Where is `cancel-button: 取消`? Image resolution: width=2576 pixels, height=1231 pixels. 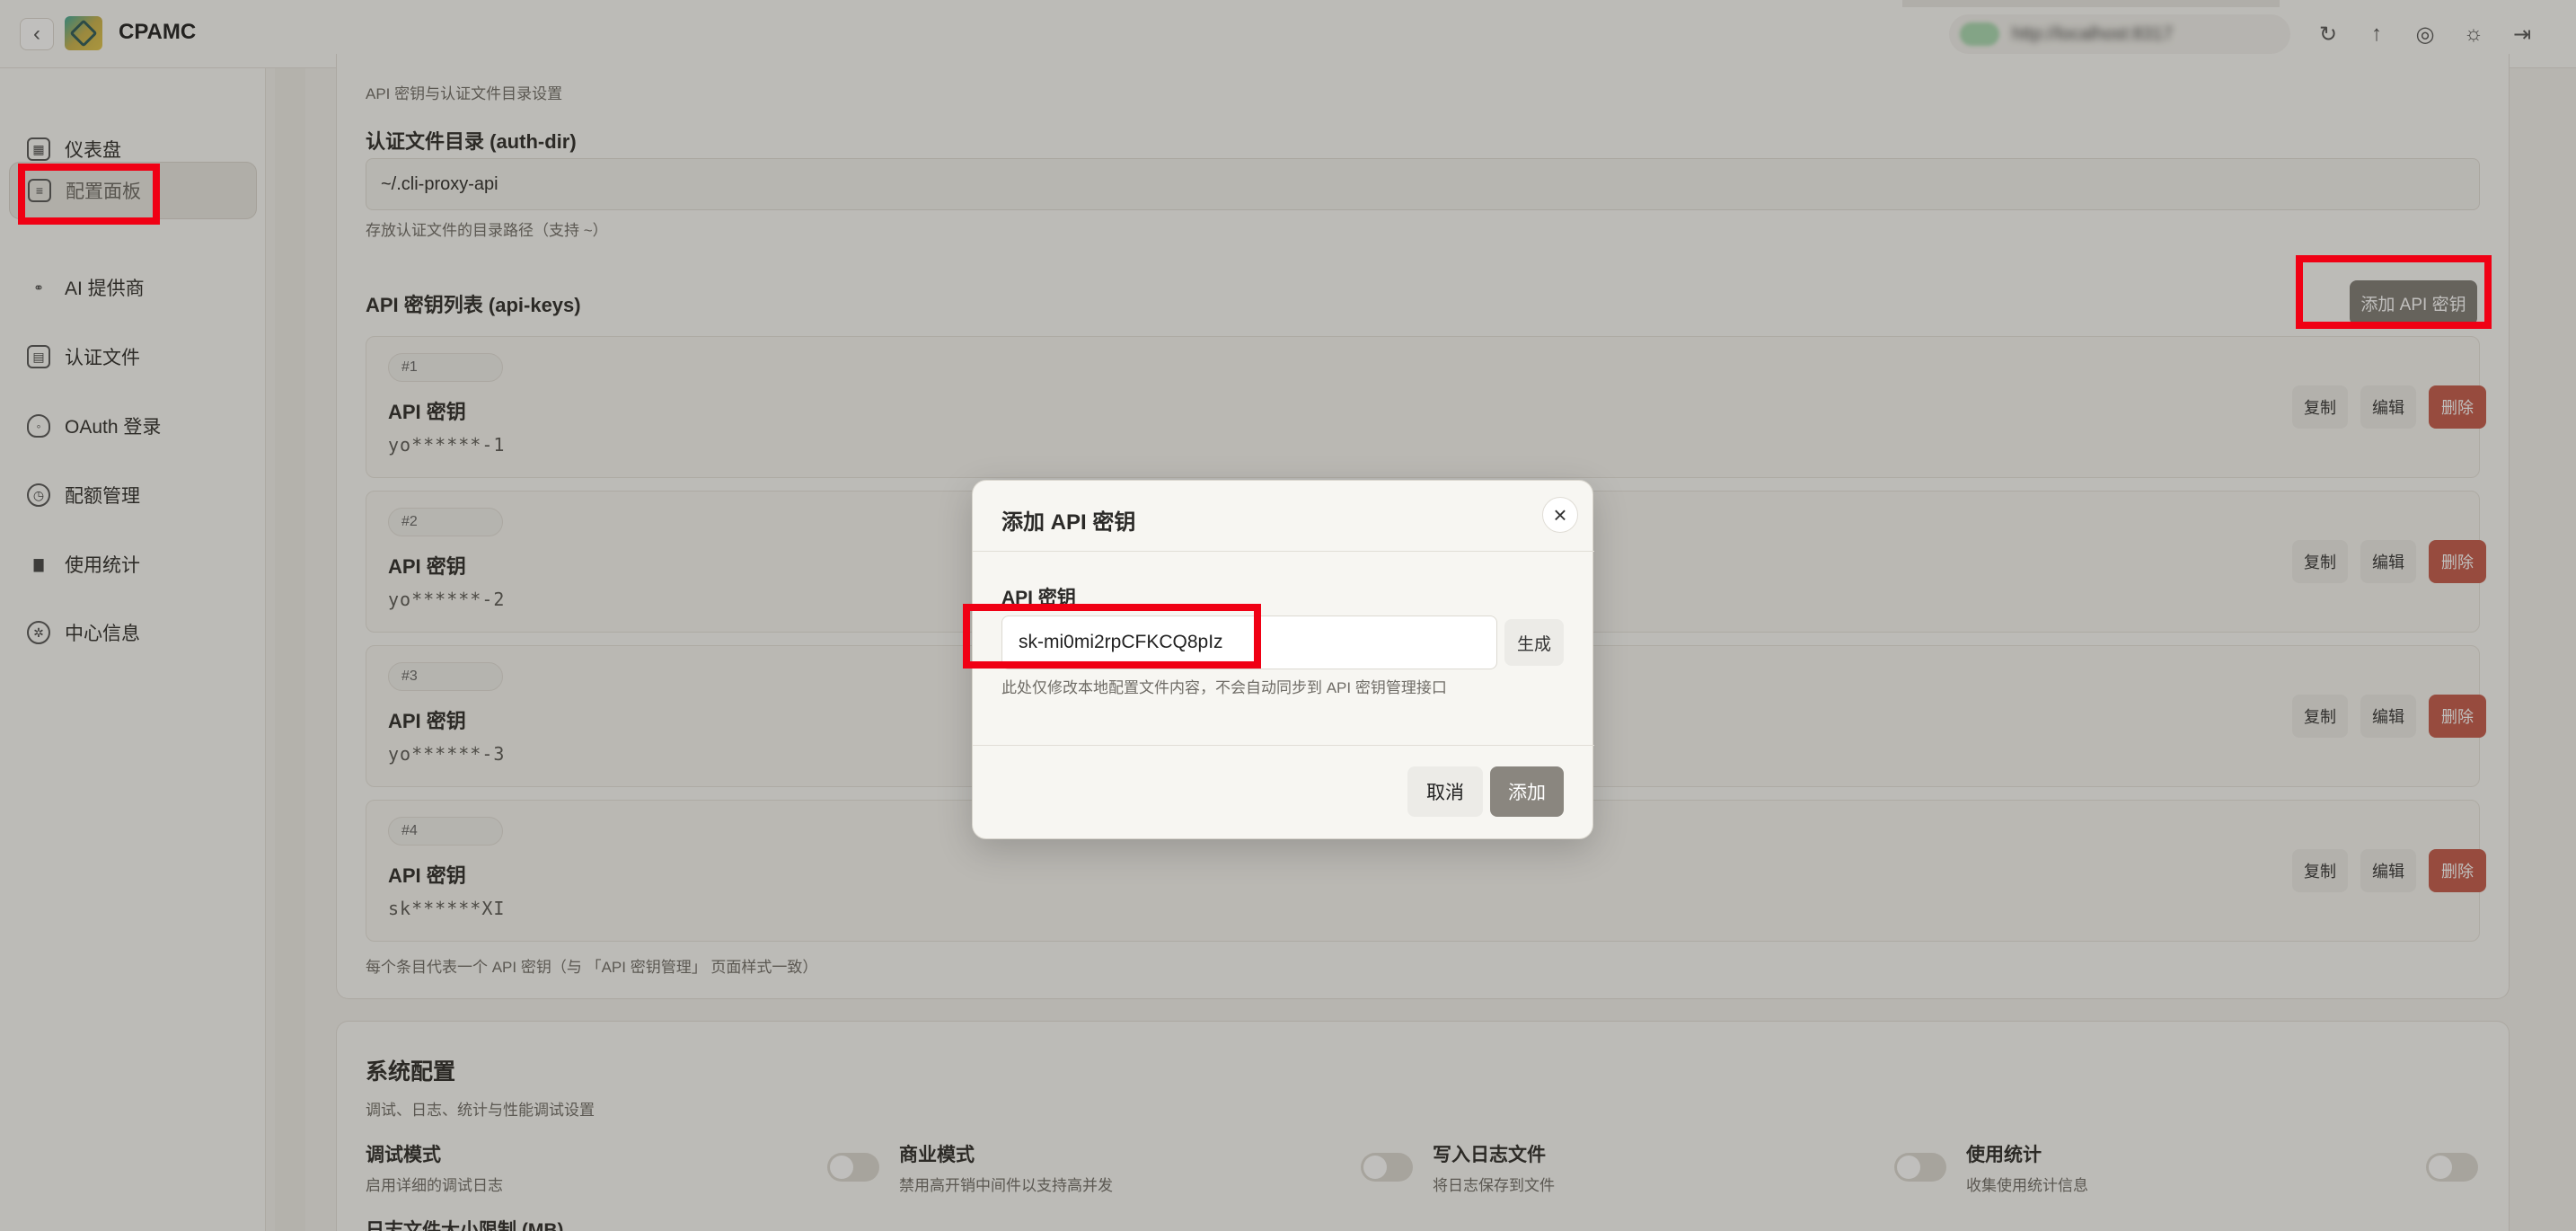 cancel-button: 取消 is located at coordinates (1445, 791).